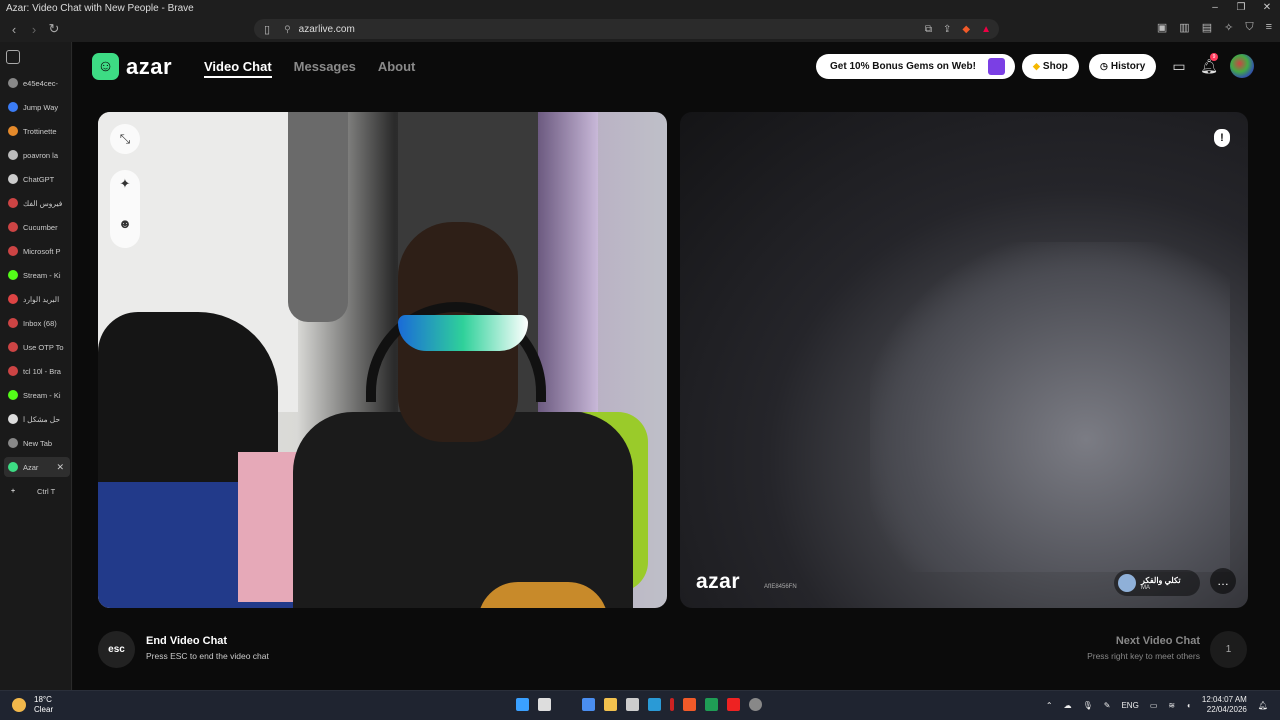 The width and height of the screenshot is (1280, 720). I want to click on sidebar-tab: Azar ✕, so click(37, 467).